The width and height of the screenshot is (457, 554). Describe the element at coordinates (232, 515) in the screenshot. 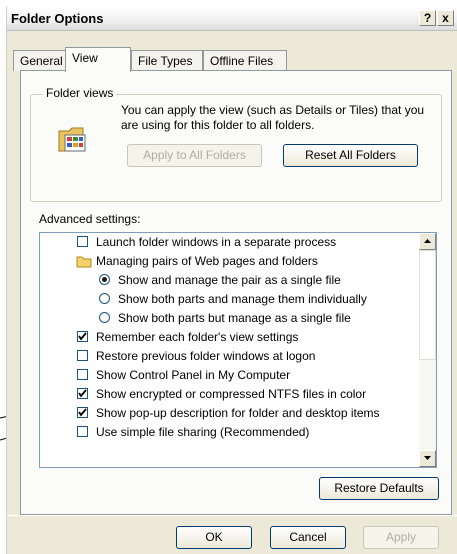

I see `footer-divider` at that location.